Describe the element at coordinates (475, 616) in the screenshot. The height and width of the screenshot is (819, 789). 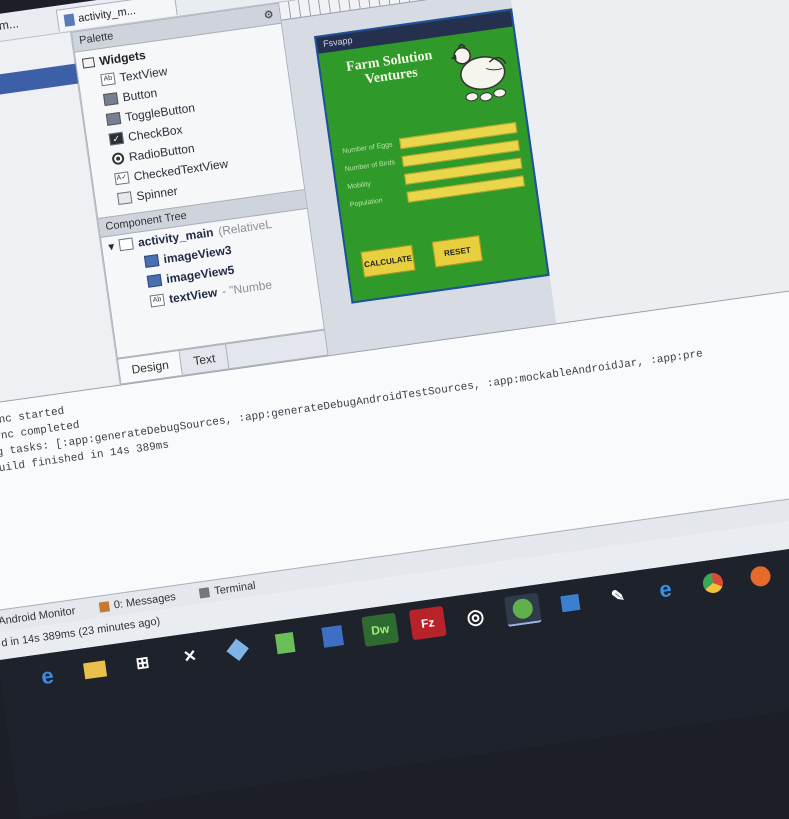
I see `target-icon: ◎` at that location.